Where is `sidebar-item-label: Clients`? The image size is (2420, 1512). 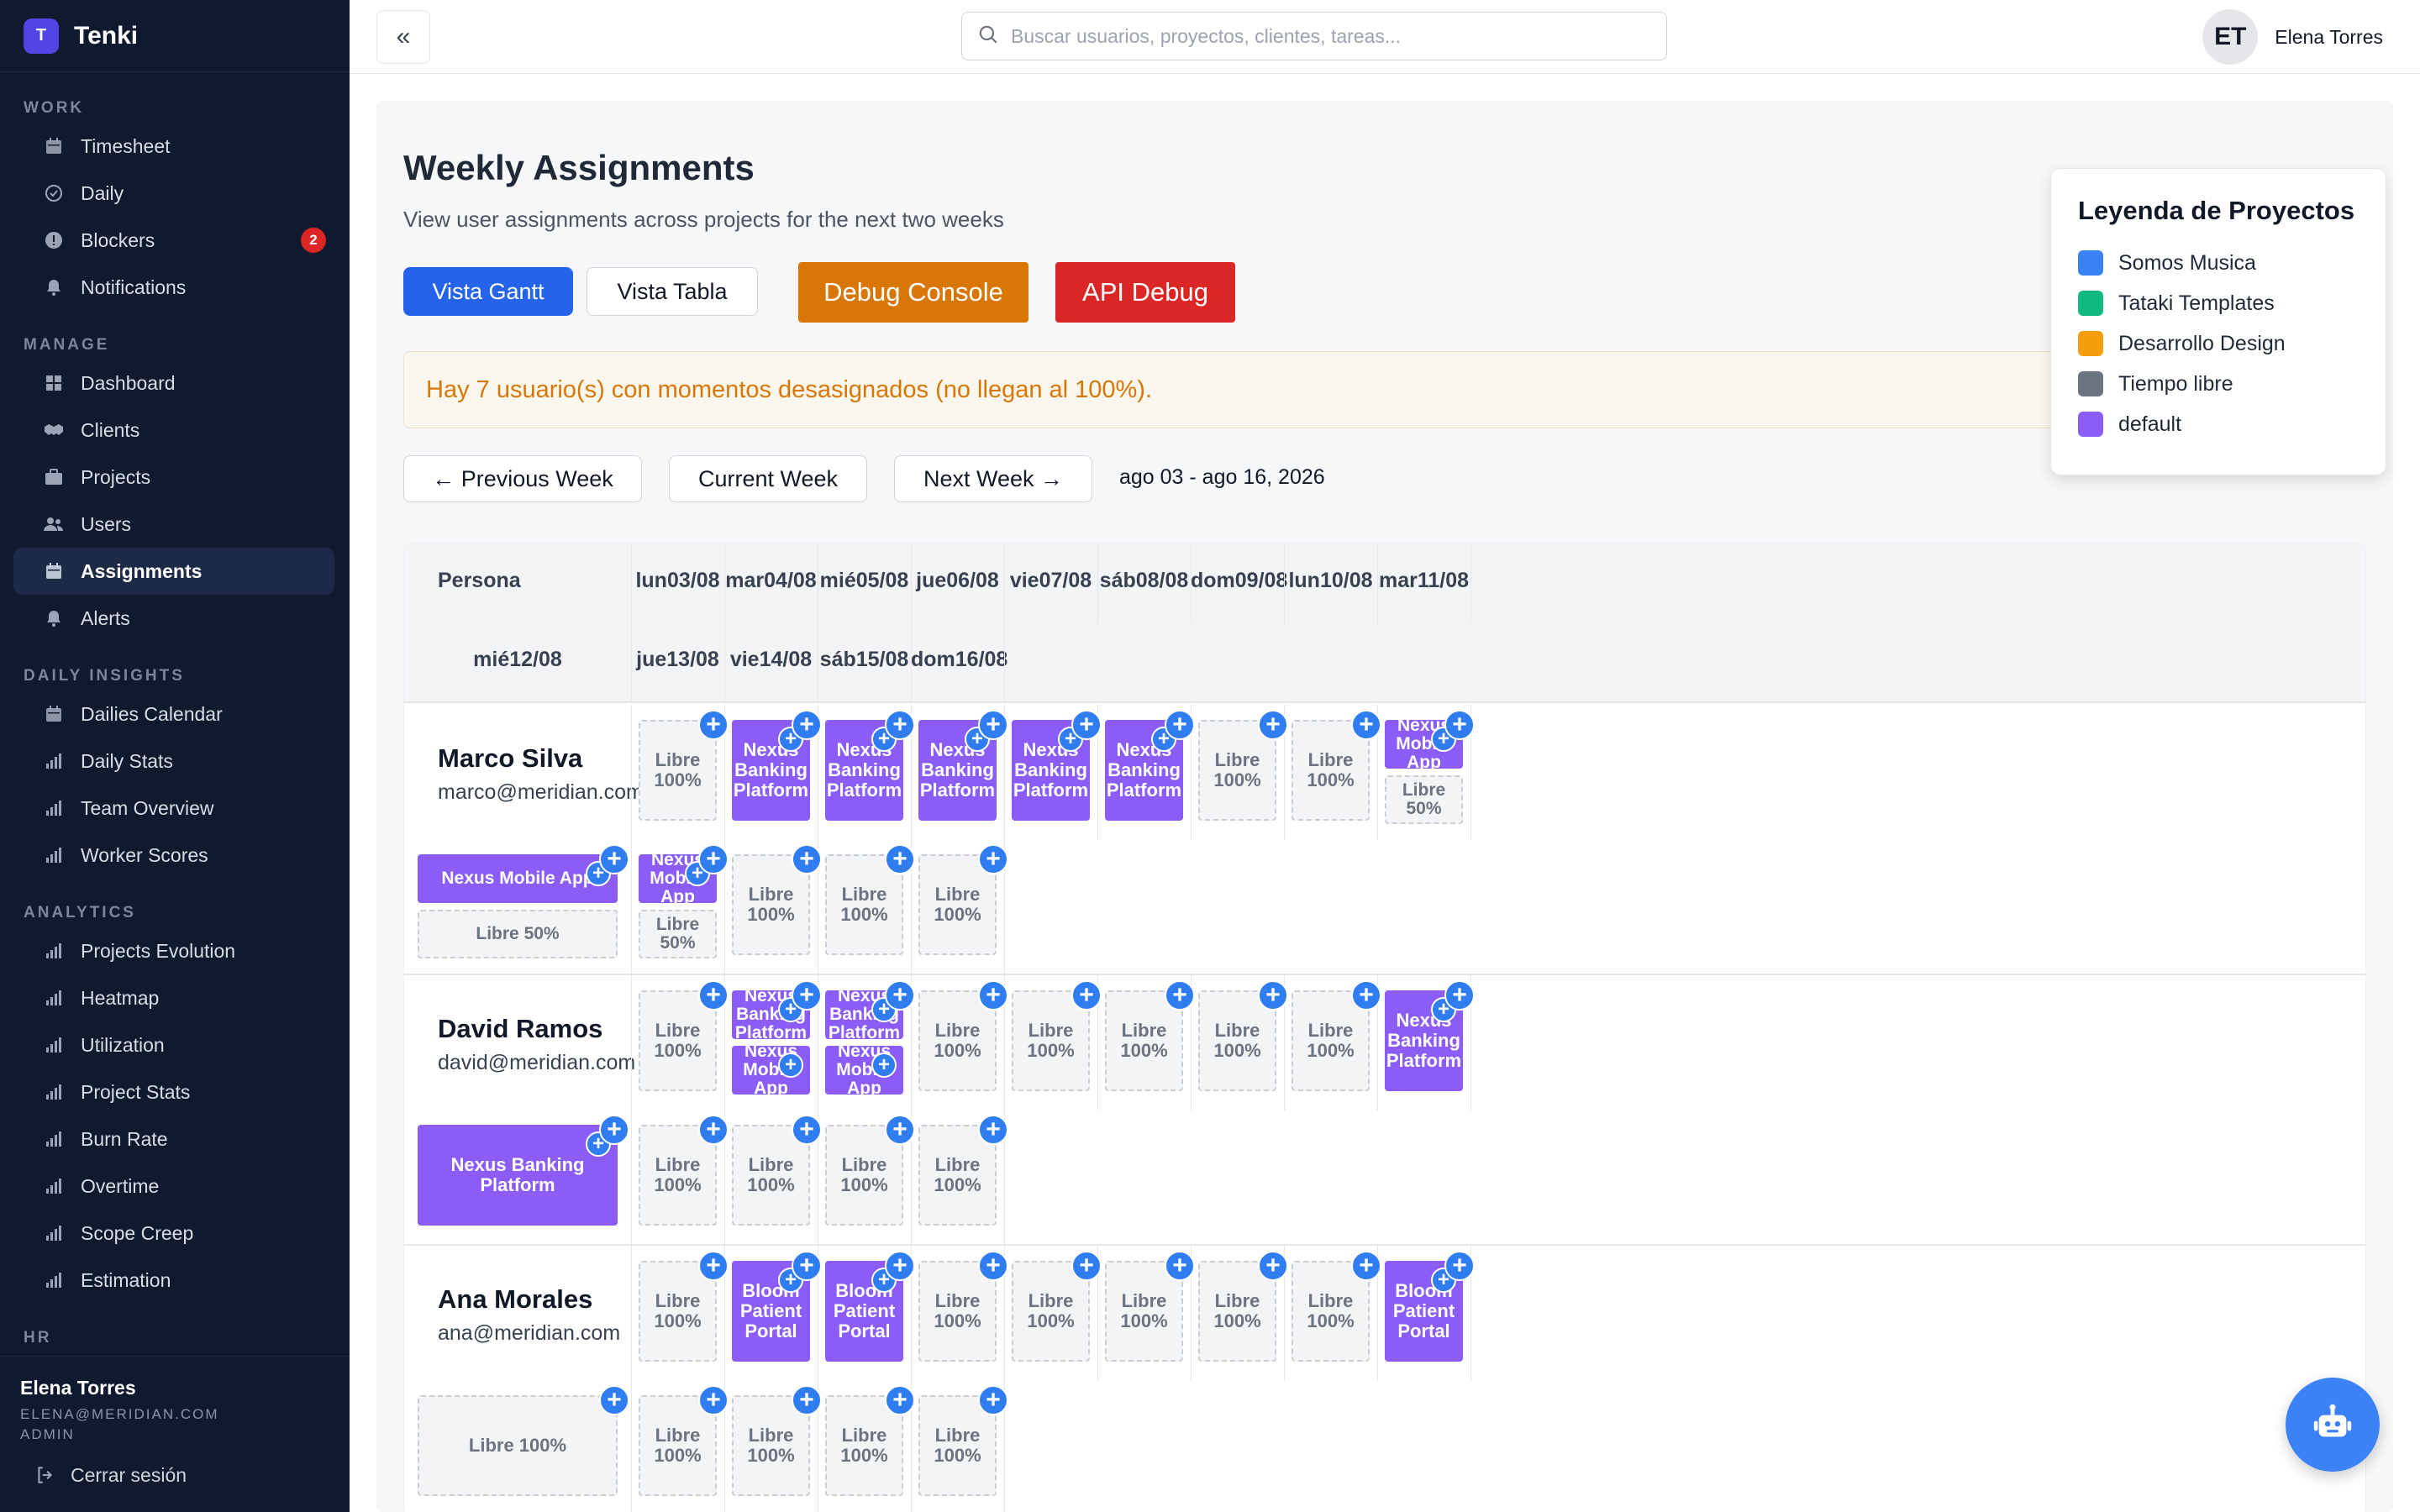 sidebar-item-label: Clients is located at coordinates (110, 429).